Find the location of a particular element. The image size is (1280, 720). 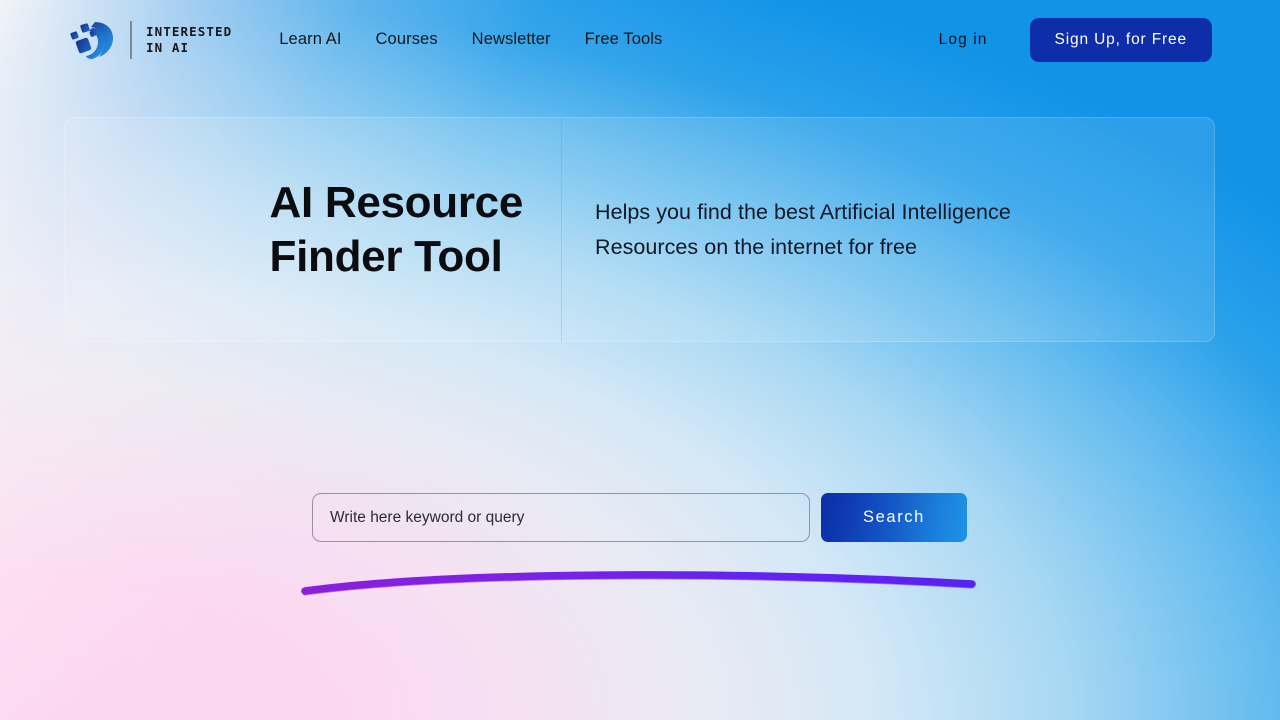

search-input is located at coordinates (561, 517).